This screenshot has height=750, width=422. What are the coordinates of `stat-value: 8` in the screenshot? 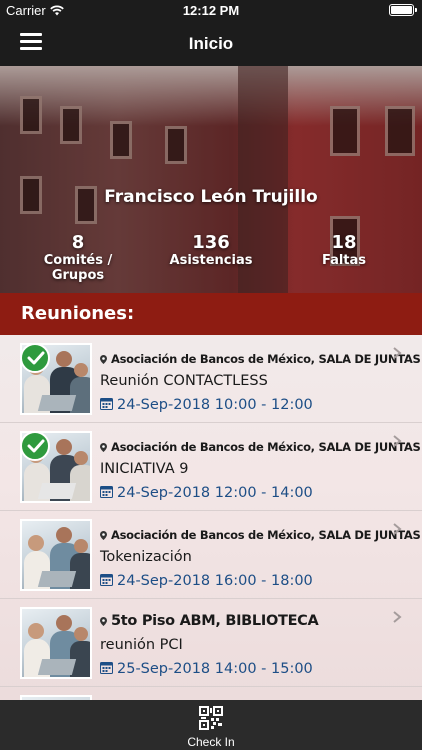 It's located at (78, 242).